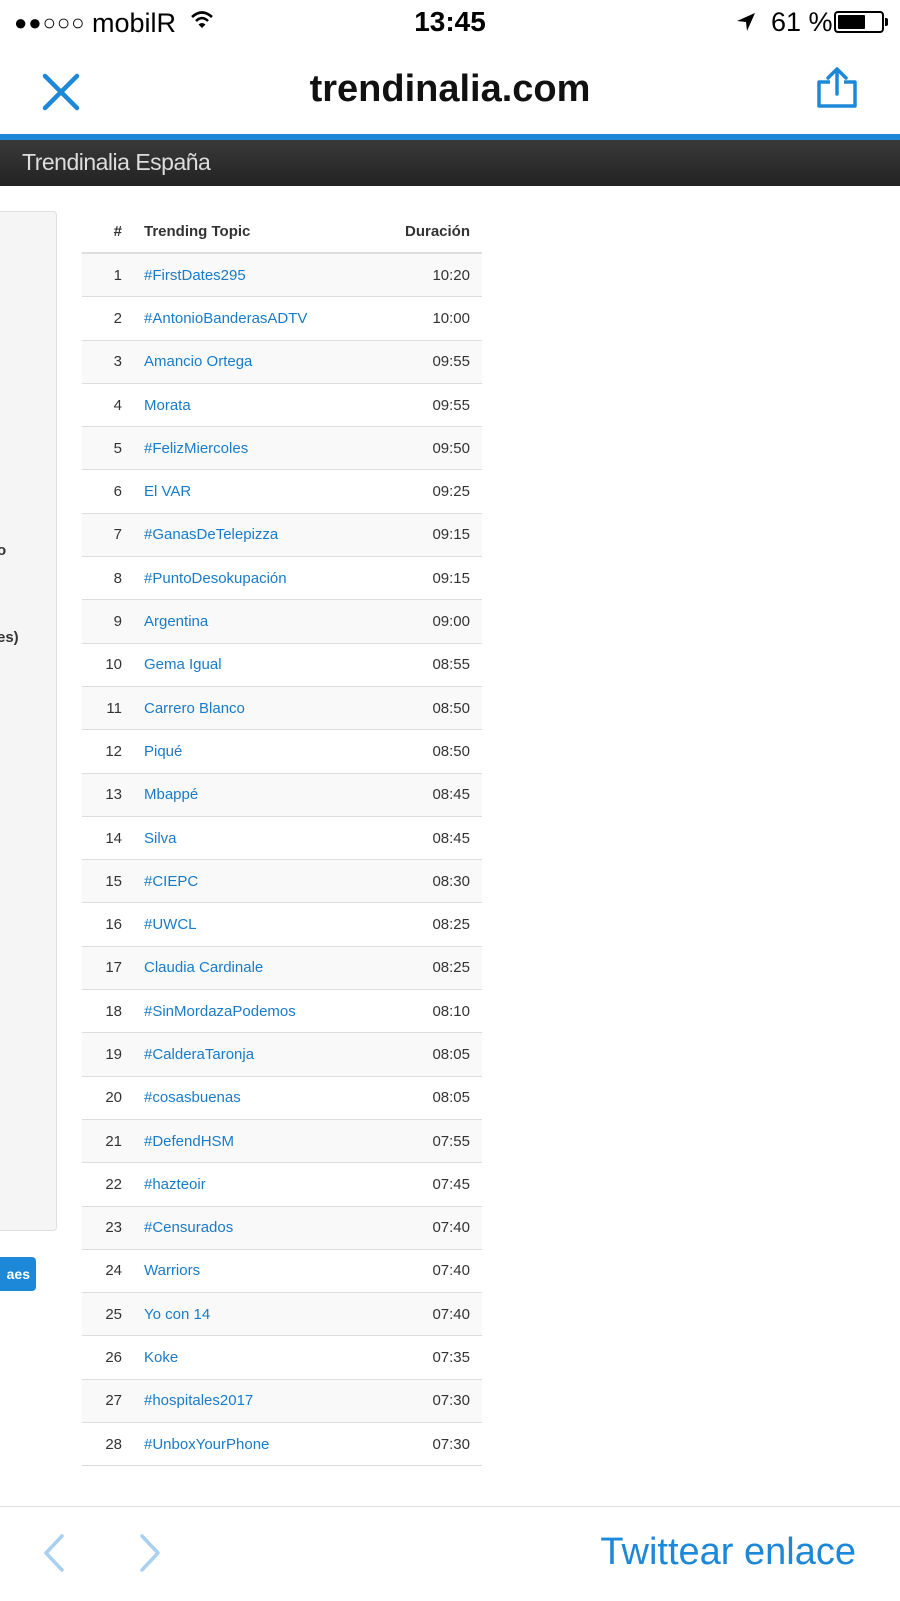 The height and width of the screenshot is (1601, 900). Describe the element at coordinates (429, 318) in the screenshot. I see `duration-cell: 10:00` at that location.